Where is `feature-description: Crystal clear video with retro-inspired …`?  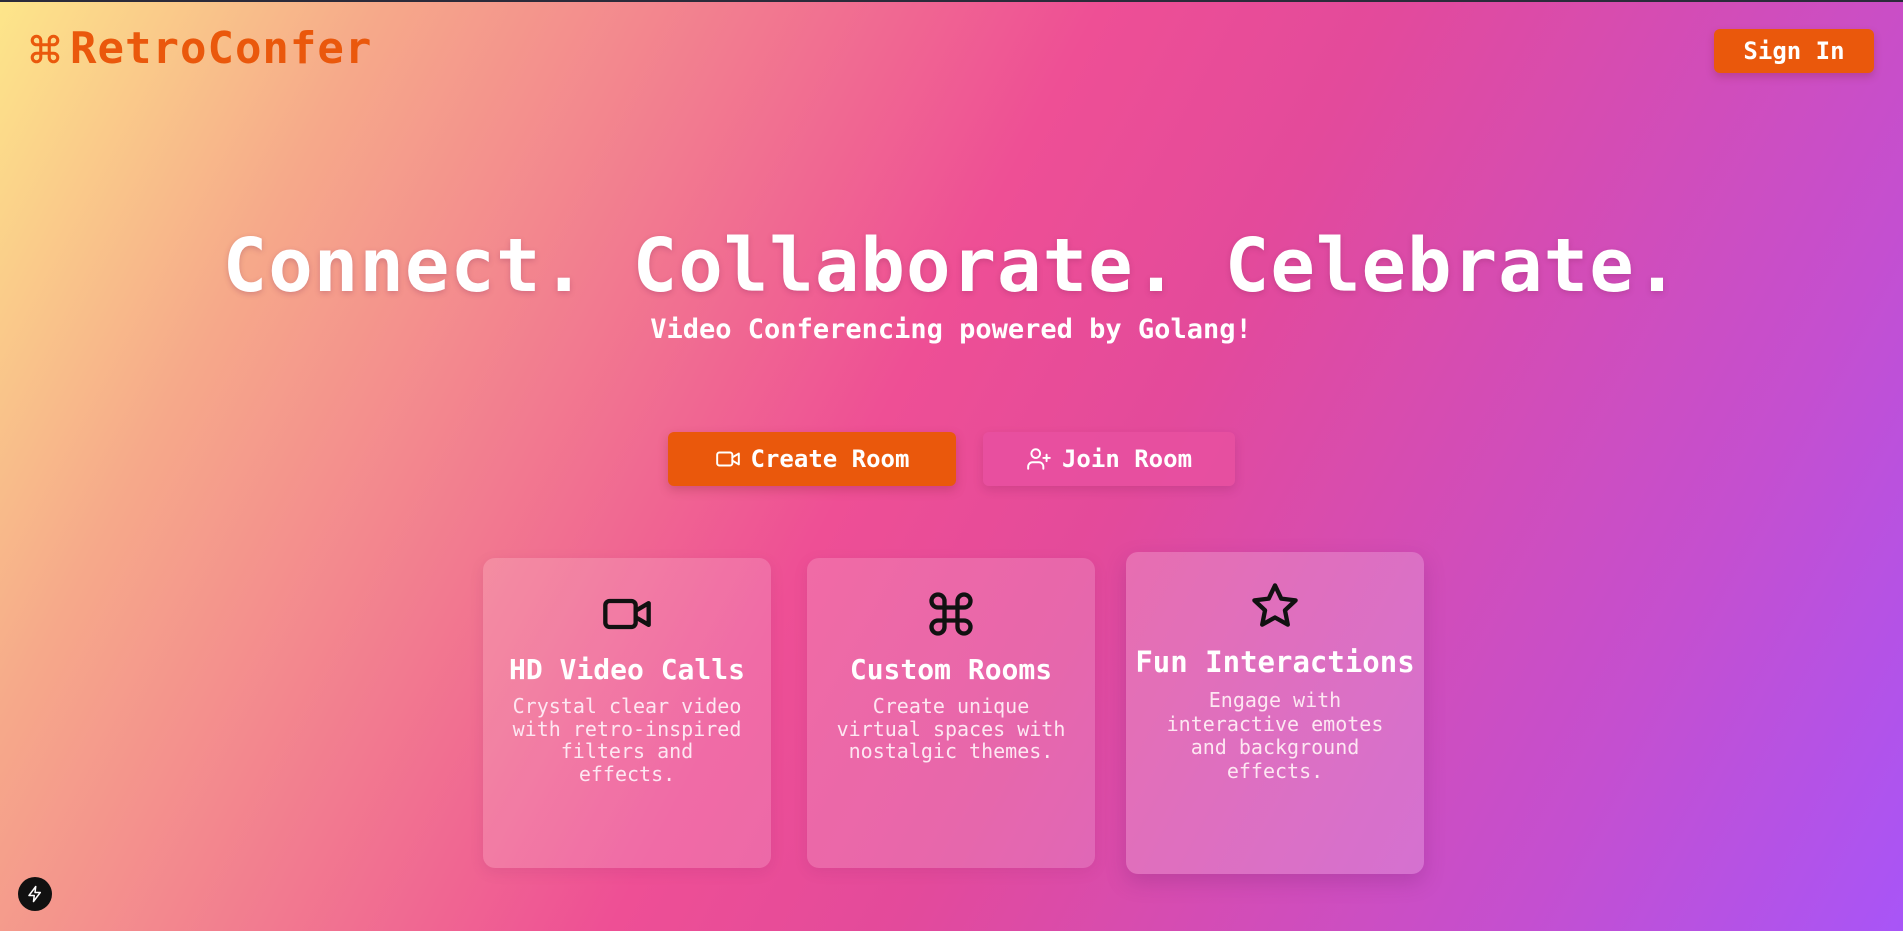 feature-description: Crystal clear video with retro-inspired … is located at coordinates (627, 740).